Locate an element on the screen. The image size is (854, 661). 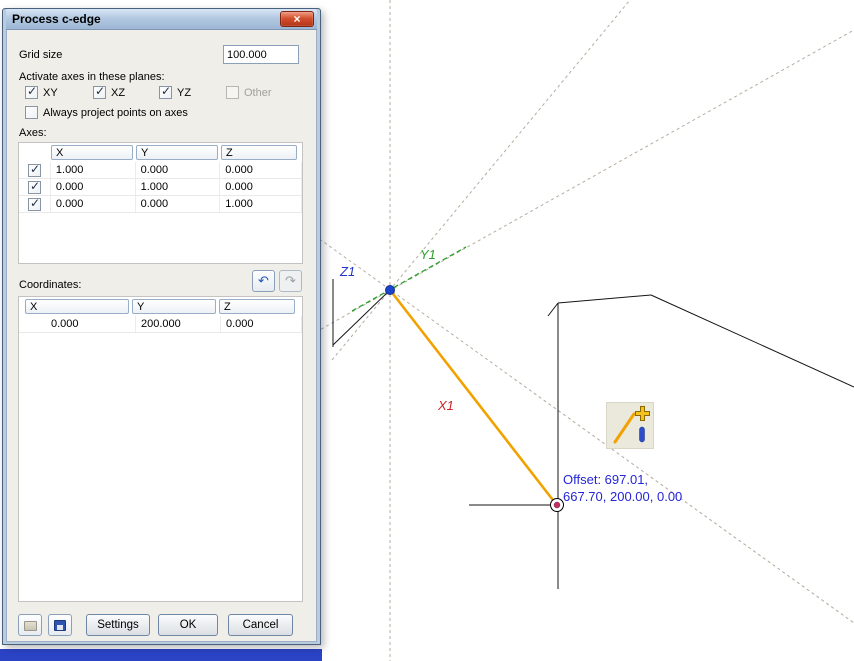
checkbox-box-yz: ✓ is located at coordinates (165, 91).